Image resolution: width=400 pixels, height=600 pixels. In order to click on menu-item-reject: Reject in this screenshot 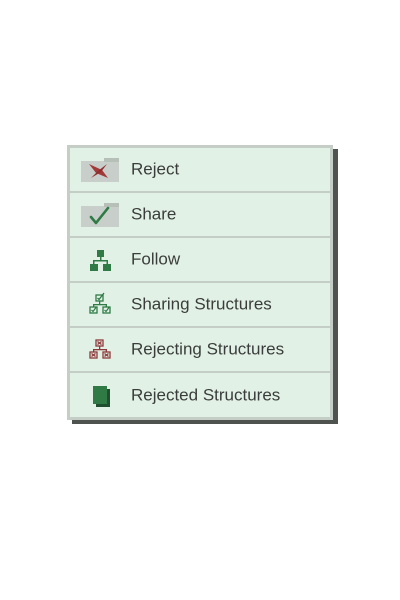, I will do `click(200, 170)`.